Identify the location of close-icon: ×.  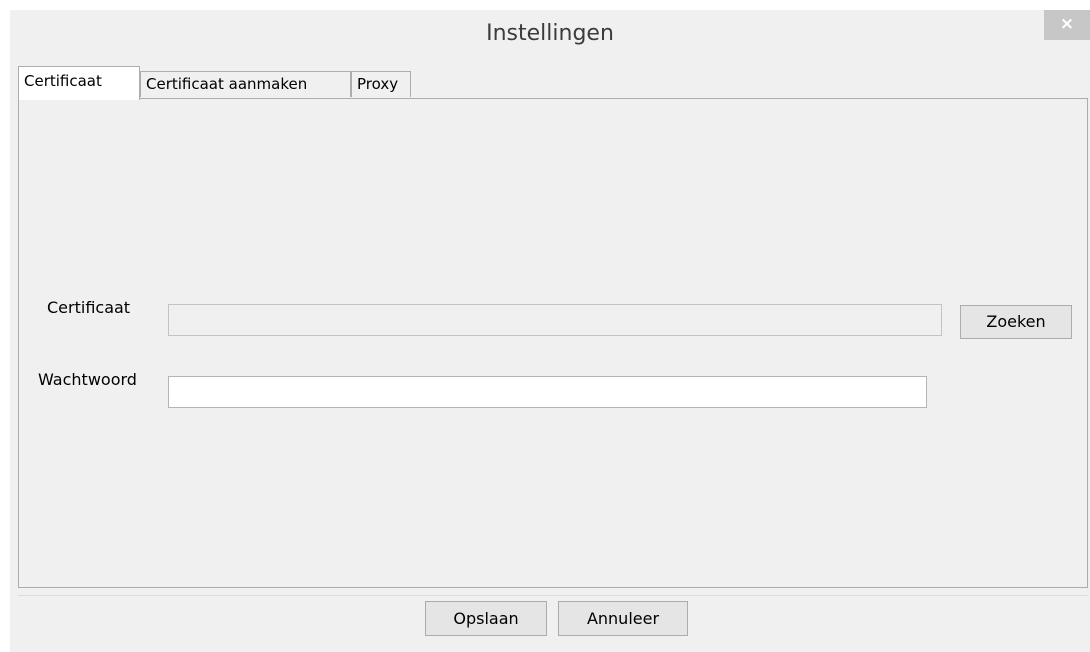
(1067, 24).